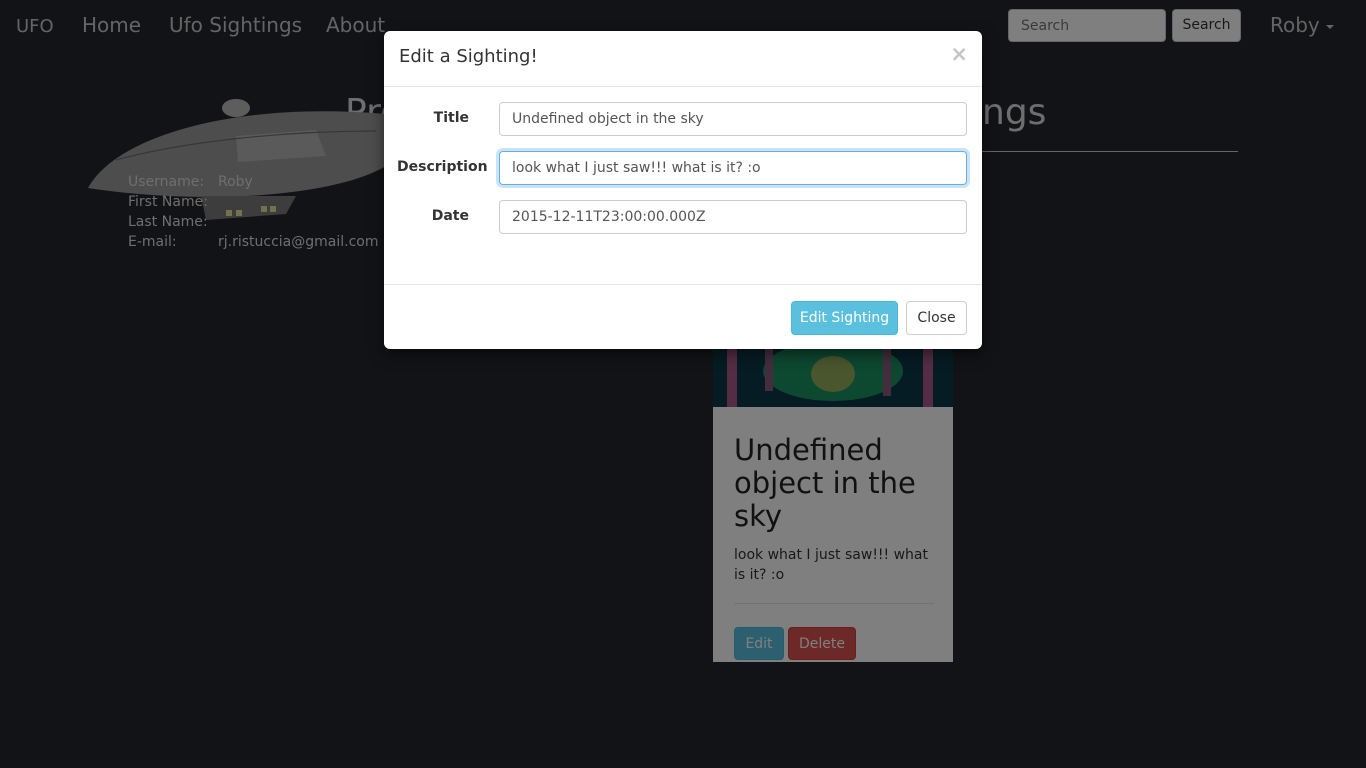  Describe the element at coordinates (468, 56) in the screenshot. I see `modal-title: Edit a Sighting!` at that location.